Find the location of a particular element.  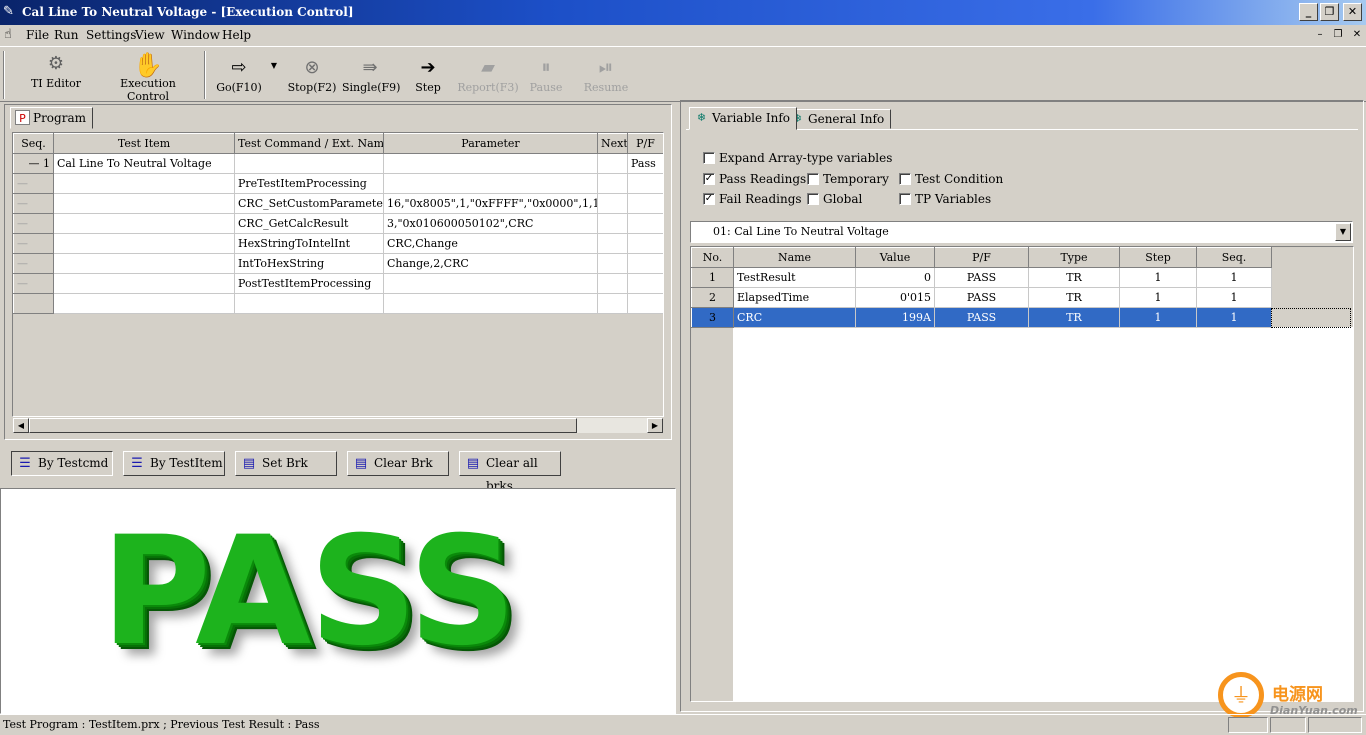

step-button: ➔ Step is located at coordinates (428, 74).